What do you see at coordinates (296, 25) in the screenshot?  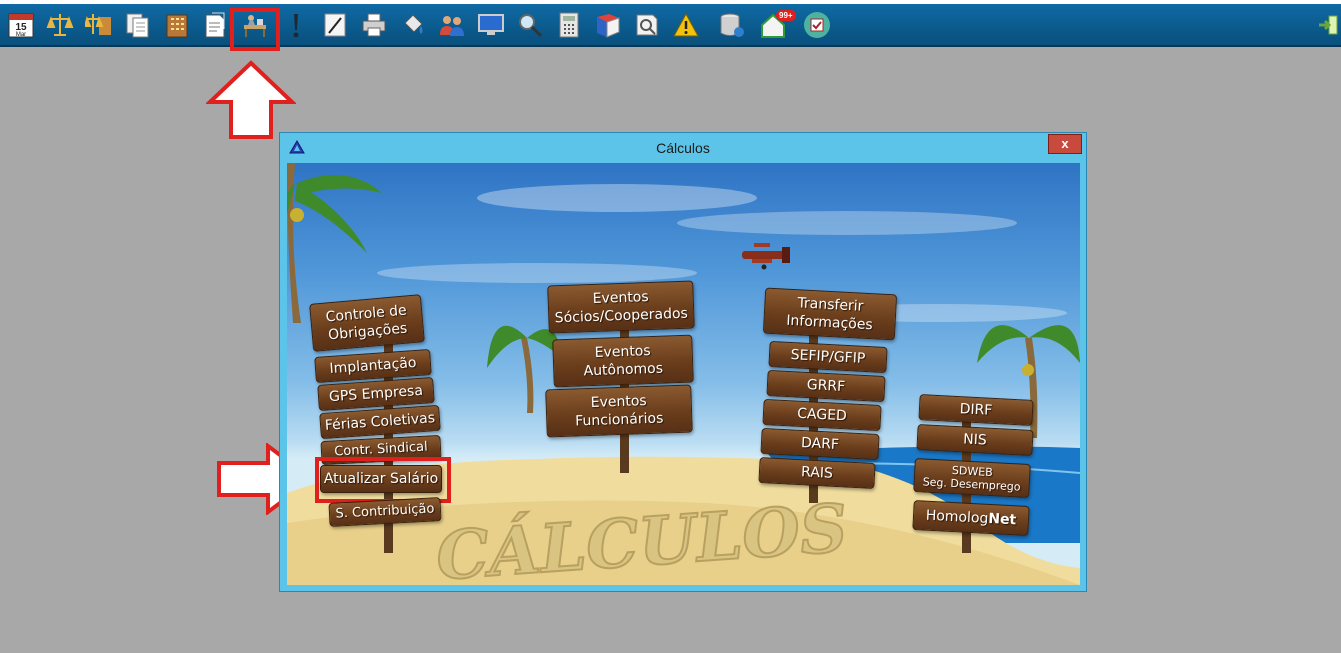 I see `exclamation-icon` at bounding box center [296, 25].